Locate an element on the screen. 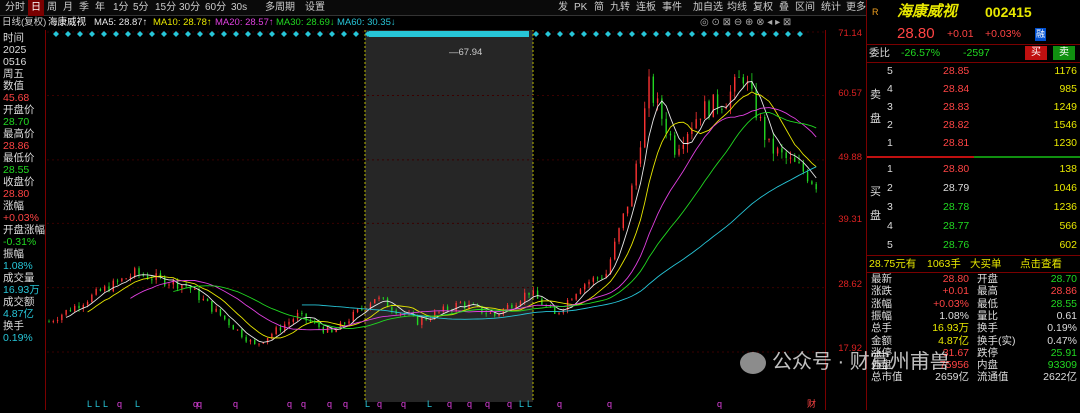 The height and width of the screenshot is (413, 1080). toolbar-right-label-1: PK is located at coordinates (580, 8).